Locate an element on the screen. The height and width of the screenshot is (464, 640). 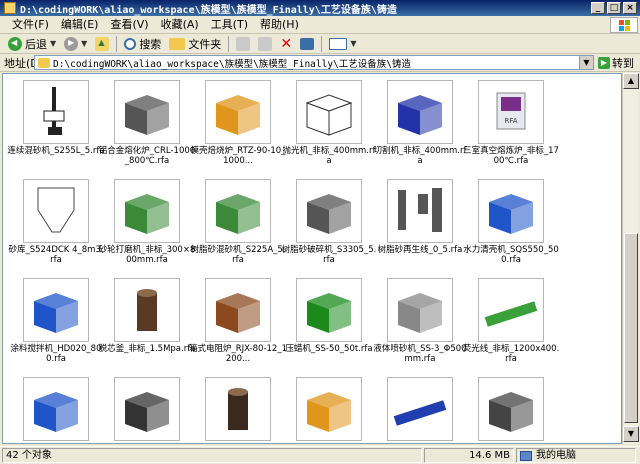
file-item: 荧光线_非标_1200x400.rfa is located at coordinates (511, 324).